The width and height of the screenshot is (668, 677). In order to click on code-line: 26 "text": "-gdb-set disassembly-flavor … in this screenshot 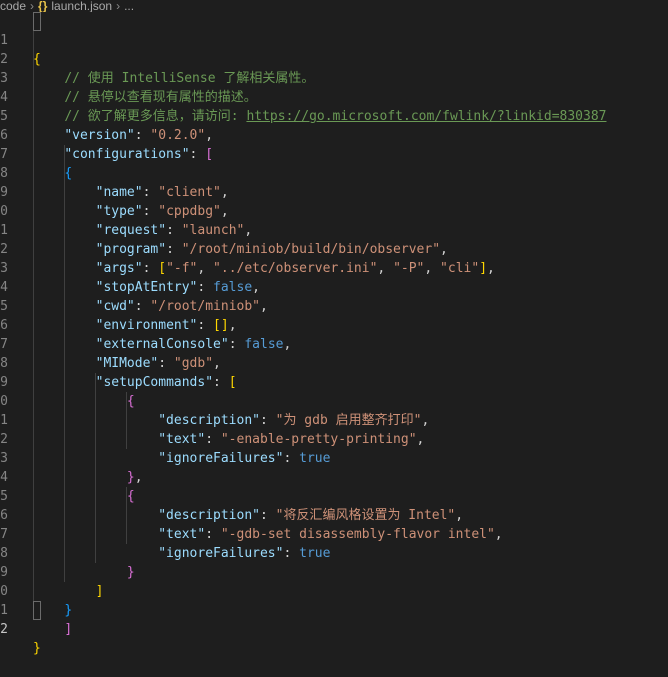, I will do `click(334, 514)`.